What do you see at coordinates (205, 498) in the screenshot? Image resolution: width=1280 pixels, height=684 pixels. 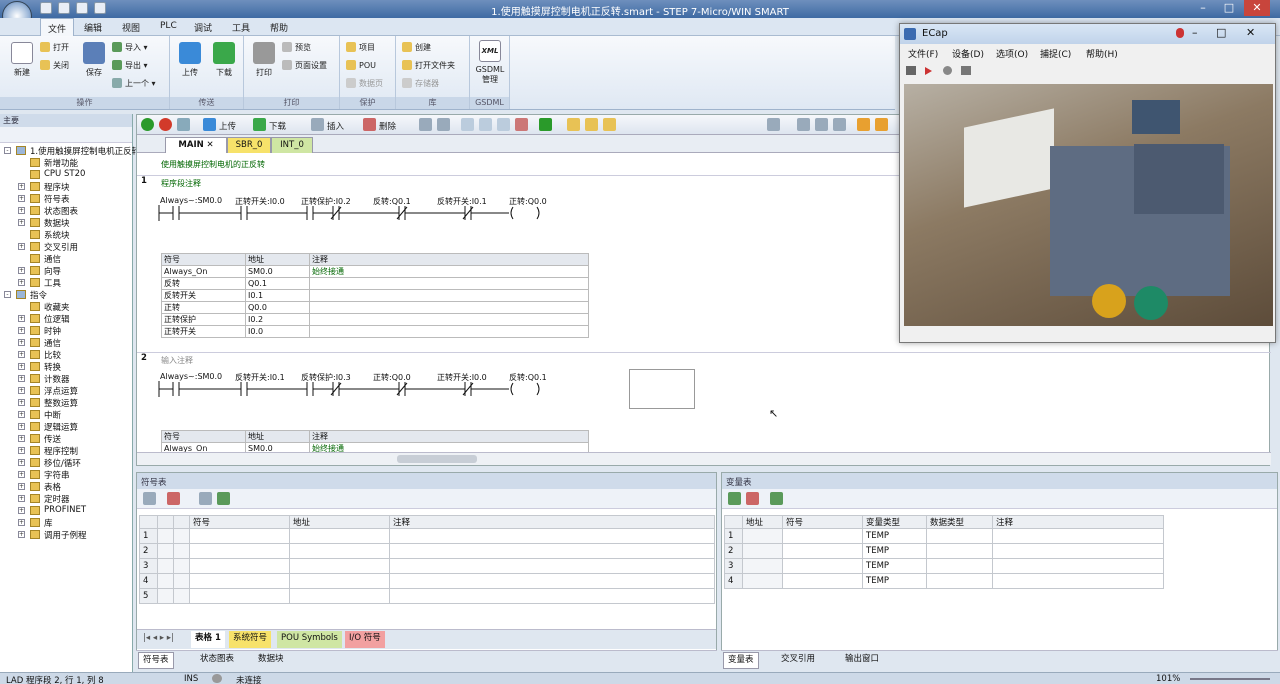 I see `table-option-icon` at bounding box center [205, 498].